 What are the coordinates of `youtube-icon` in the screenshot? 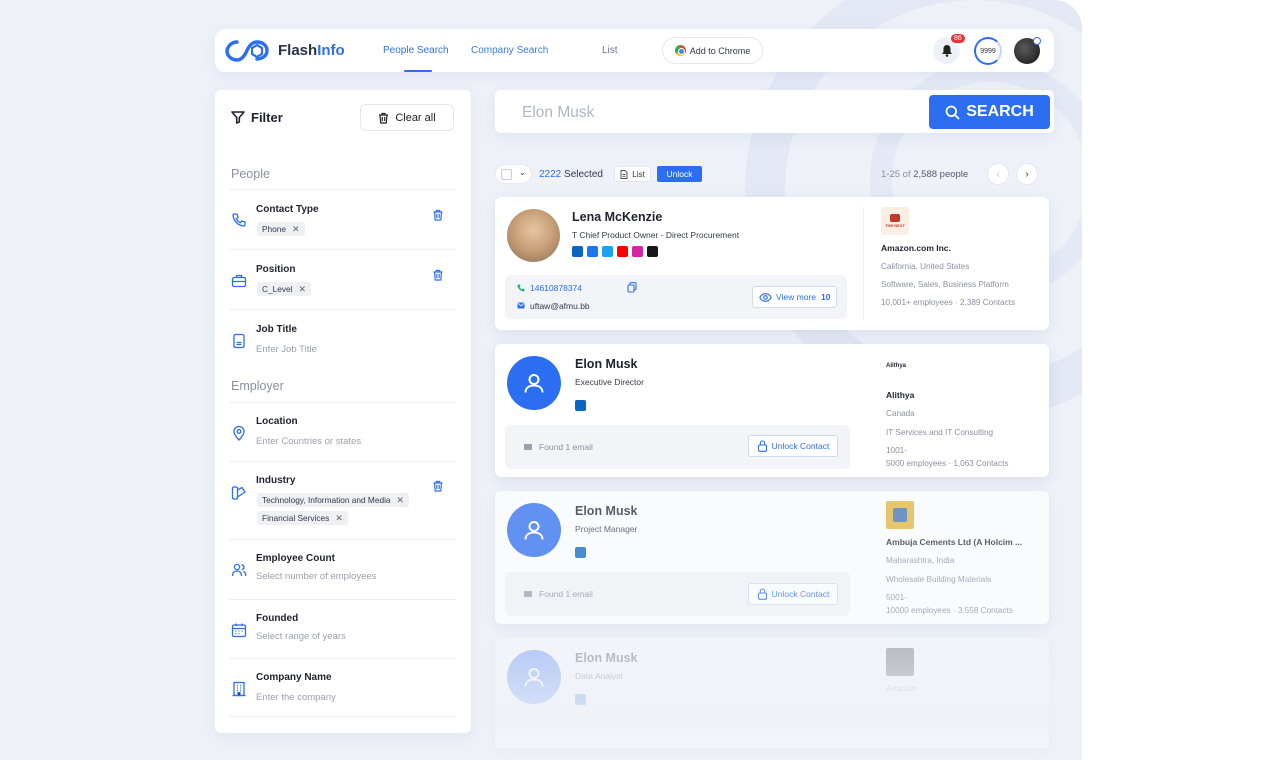 It's located at (622, 251).